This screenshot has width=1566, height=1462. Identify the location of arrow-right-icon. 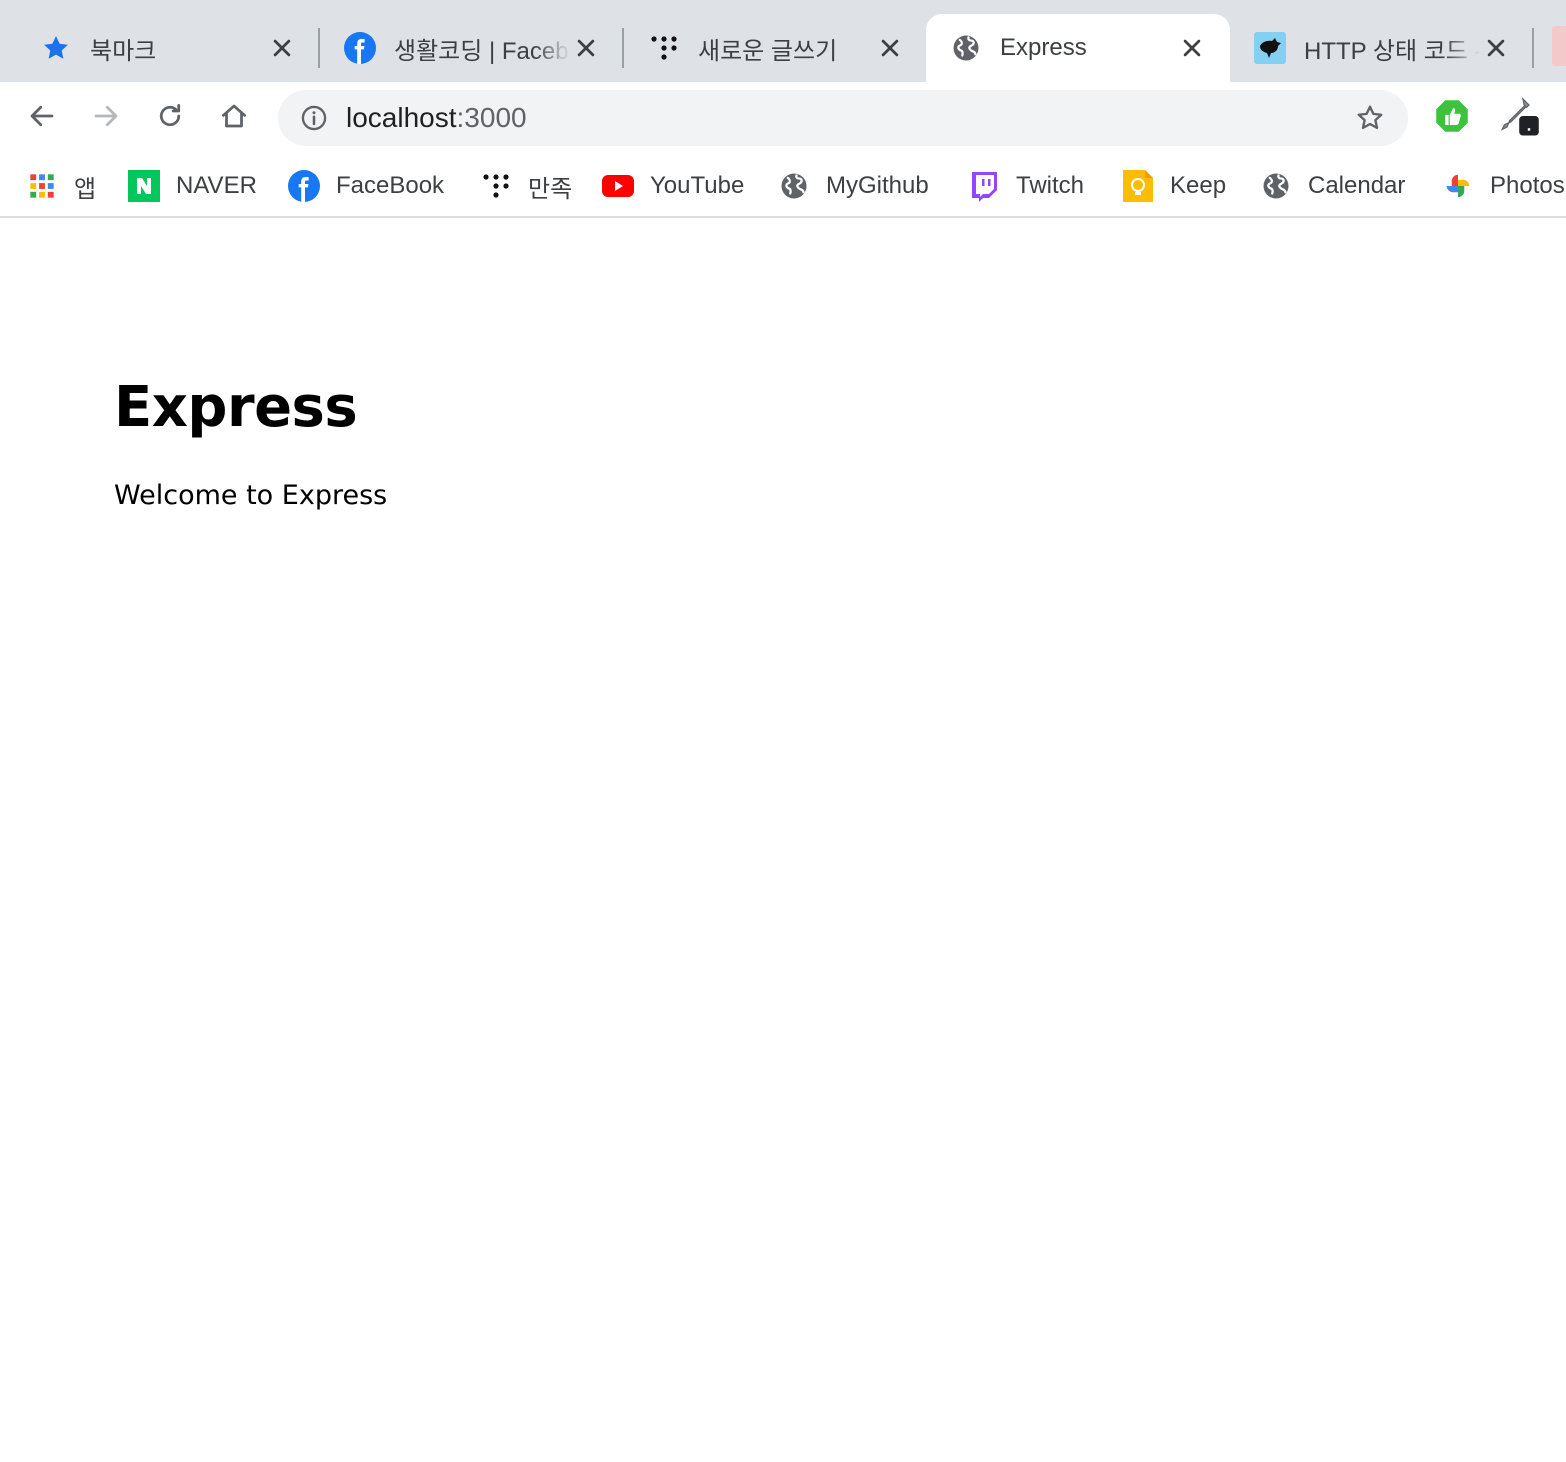
(106, 118).